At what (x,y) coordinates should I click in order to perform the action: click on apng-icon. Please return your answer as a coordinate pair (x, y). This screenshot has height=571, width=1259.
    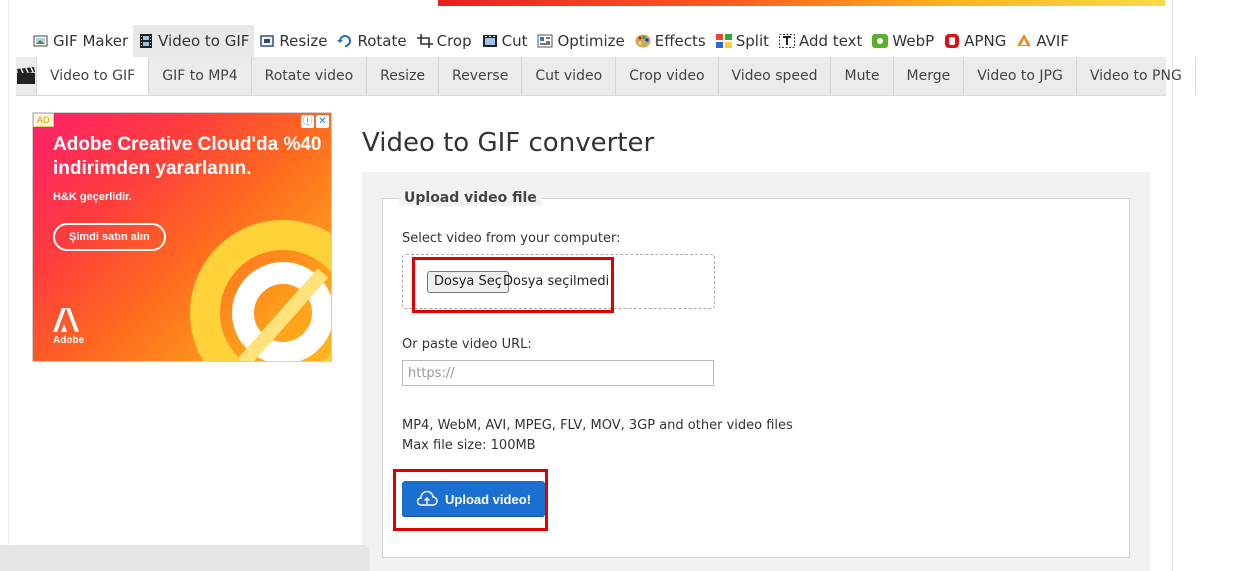
    Looking at the image, I should click on (952, 41).